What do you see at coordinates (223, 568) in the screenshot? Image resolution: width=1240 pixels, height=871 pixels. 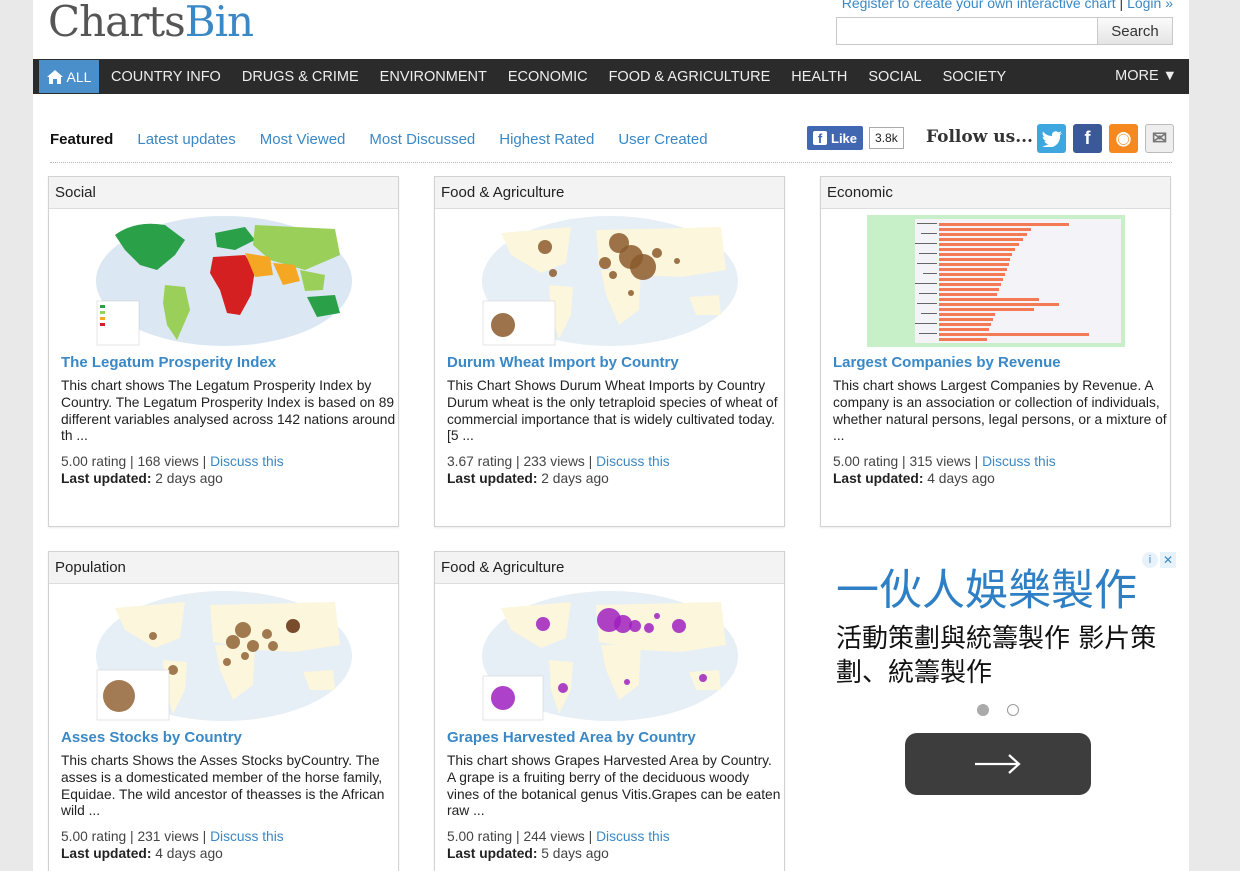 I see `card-category: Population` at bounding box center [223, 568].